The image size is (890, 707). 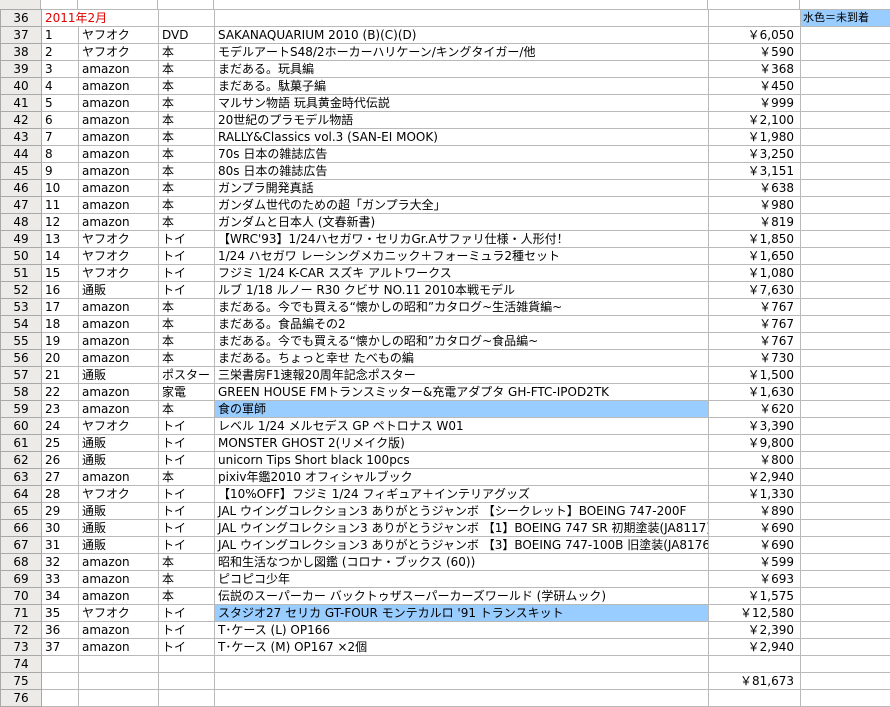 I want to click on price-cell: ￥3,390, so click(x=755, y=426).